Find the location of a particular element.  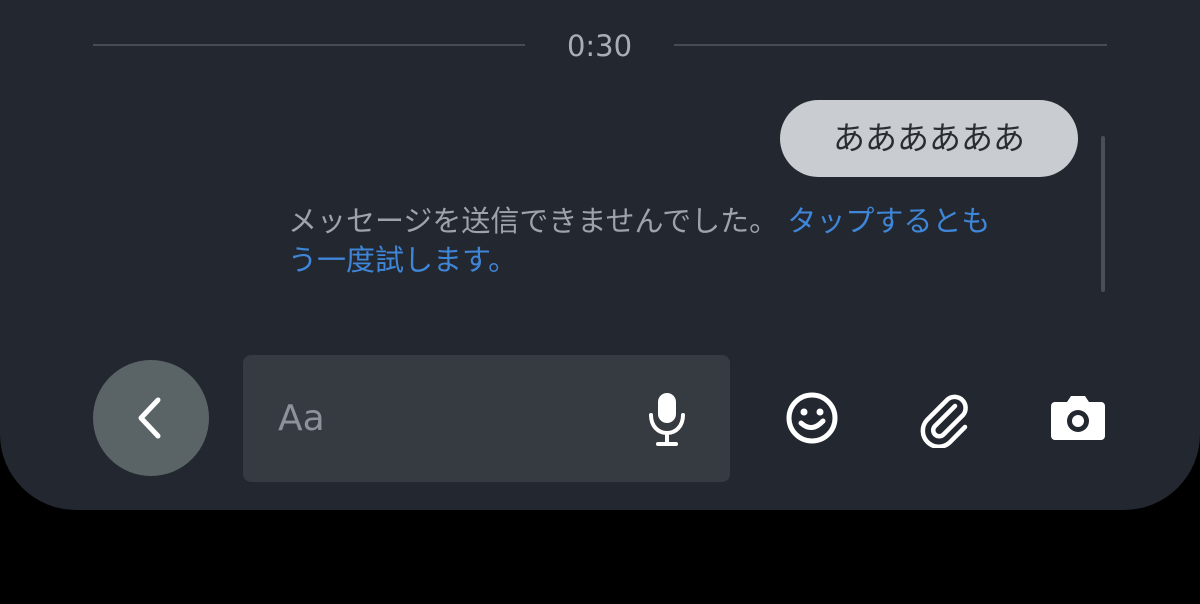

time-divider: 0:30 is located at coordinates (600, 46).